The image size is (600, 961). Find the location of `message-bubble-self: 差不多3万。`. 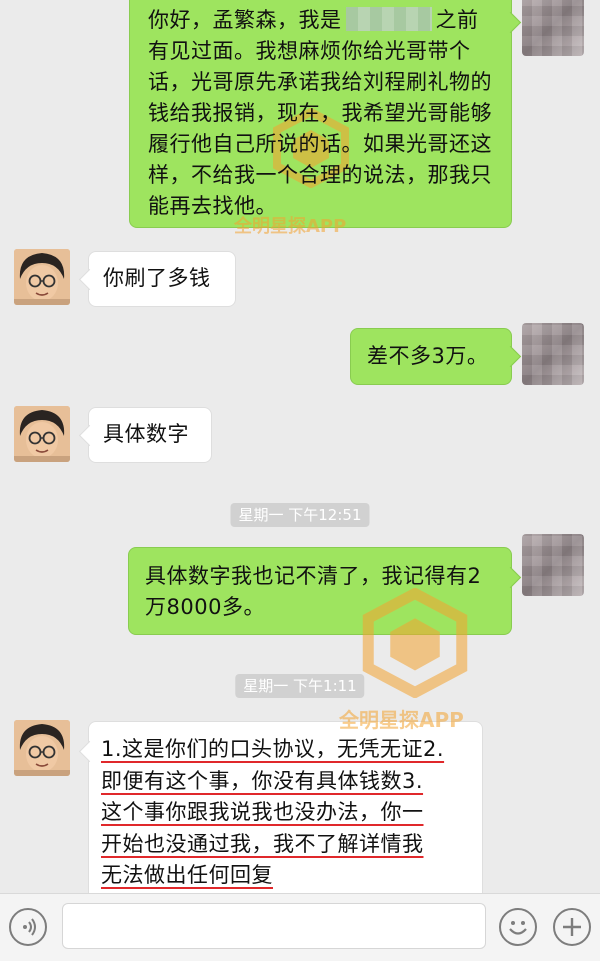

message-bubble-self: 差不多3万。 is located at coordinates (436, 356).